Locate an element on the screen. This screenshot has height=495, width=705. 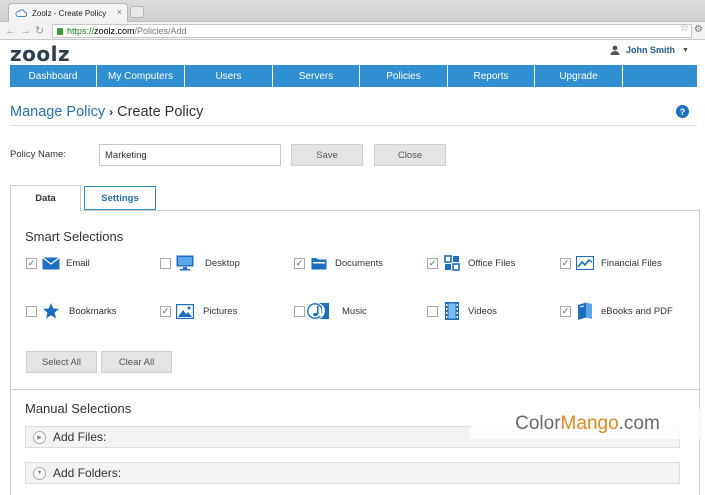
folder-icon is located at coordinates (319, 263).